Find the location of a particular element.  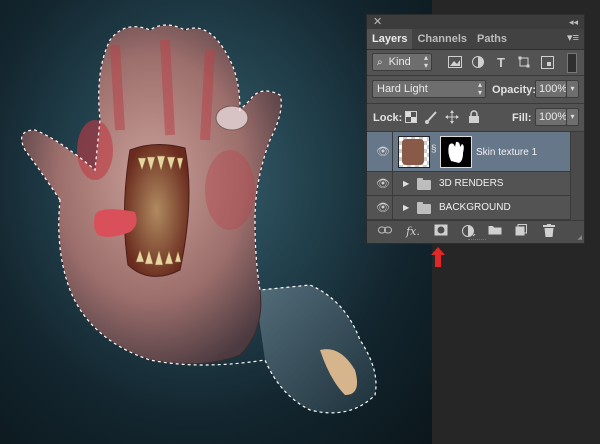

adjustment-filter-icon is located at coordinates (478, 62).